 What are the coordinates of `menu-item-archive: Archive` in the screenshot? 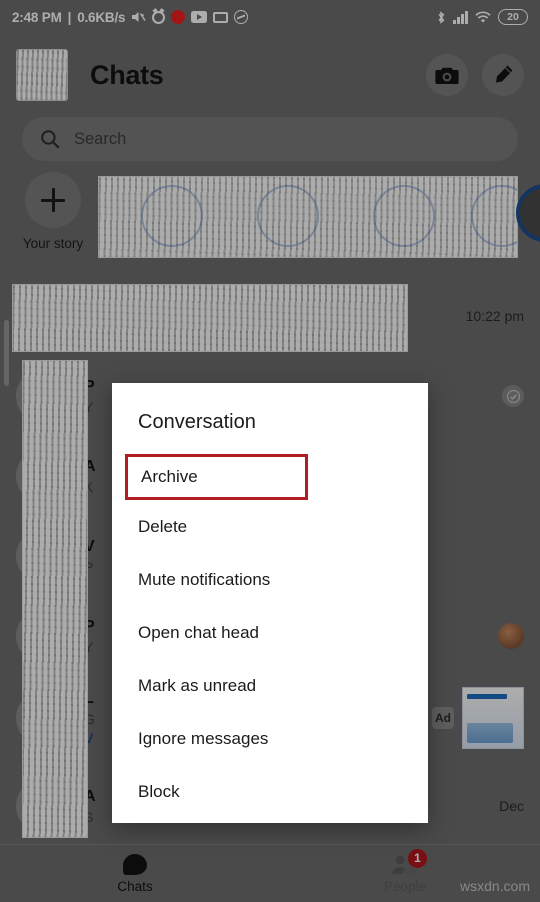 It's located at (216, 477).